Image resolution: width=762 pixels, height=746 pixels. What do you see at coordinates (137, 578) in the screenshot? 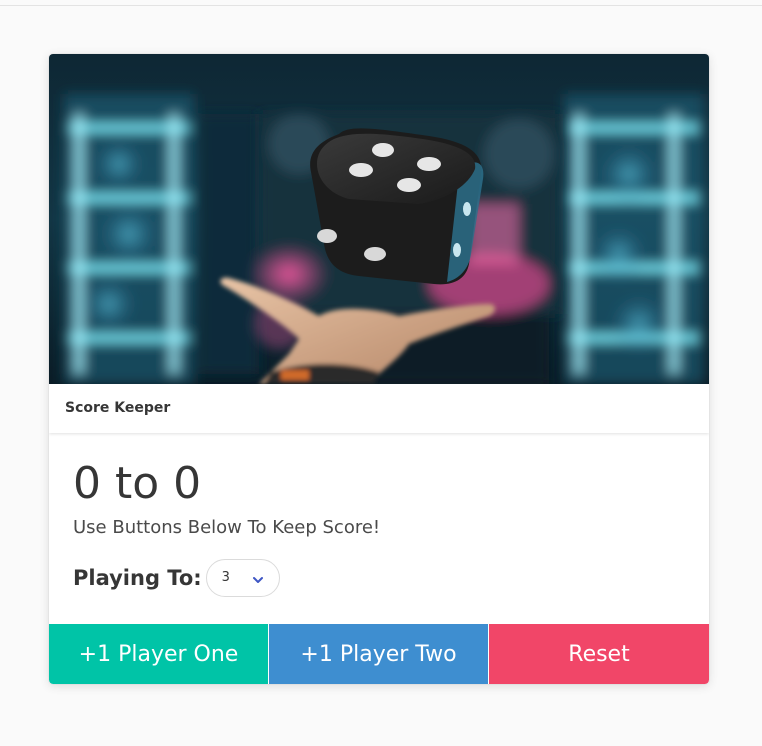
I see `playing-to-label: Playing To:` at bounding box center [137, 578].